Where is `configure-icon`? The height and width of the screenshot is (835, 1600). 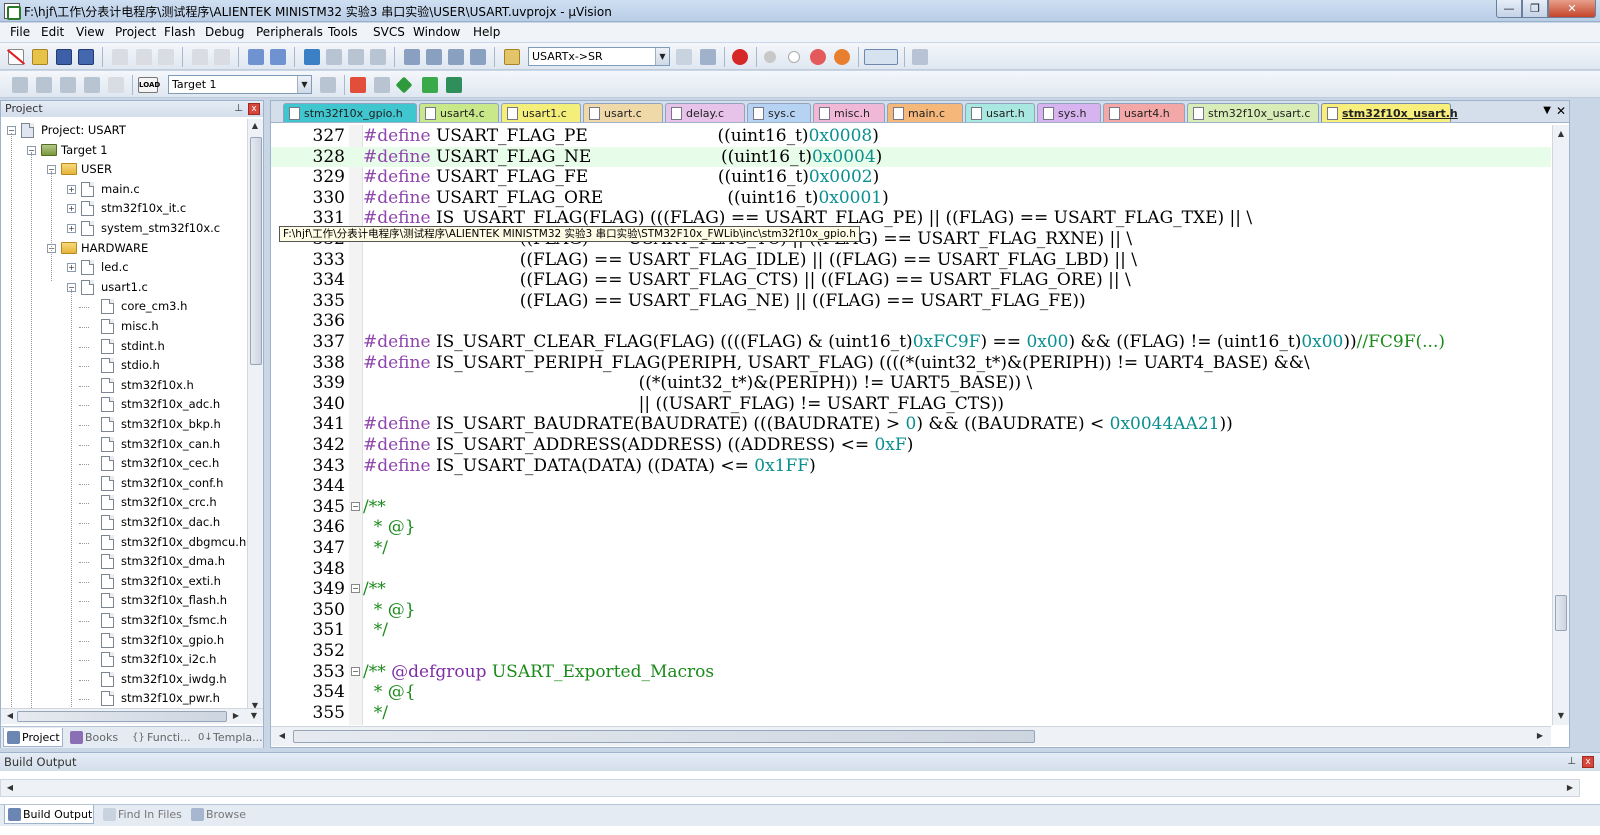
configure-icon is located at coordinates (920, 57).